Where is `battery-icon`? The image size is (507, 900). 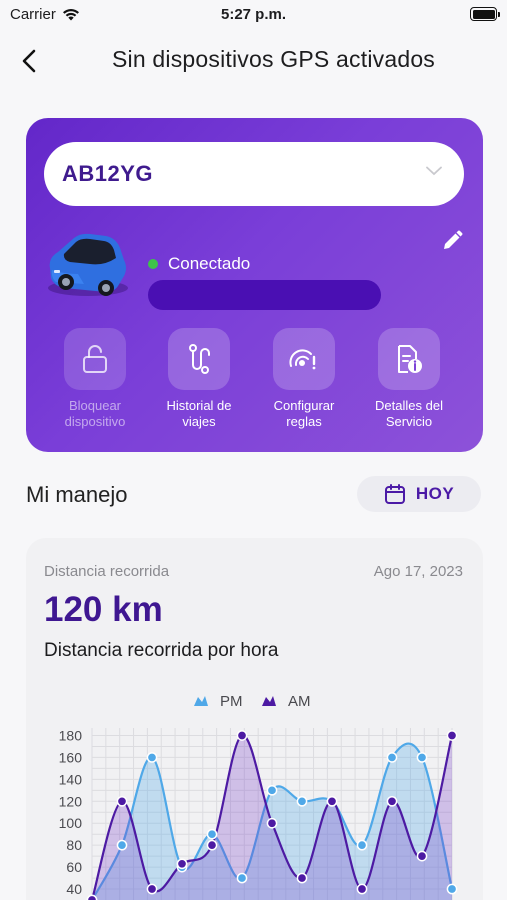 battery-icon is located at coordinates (485, 14).